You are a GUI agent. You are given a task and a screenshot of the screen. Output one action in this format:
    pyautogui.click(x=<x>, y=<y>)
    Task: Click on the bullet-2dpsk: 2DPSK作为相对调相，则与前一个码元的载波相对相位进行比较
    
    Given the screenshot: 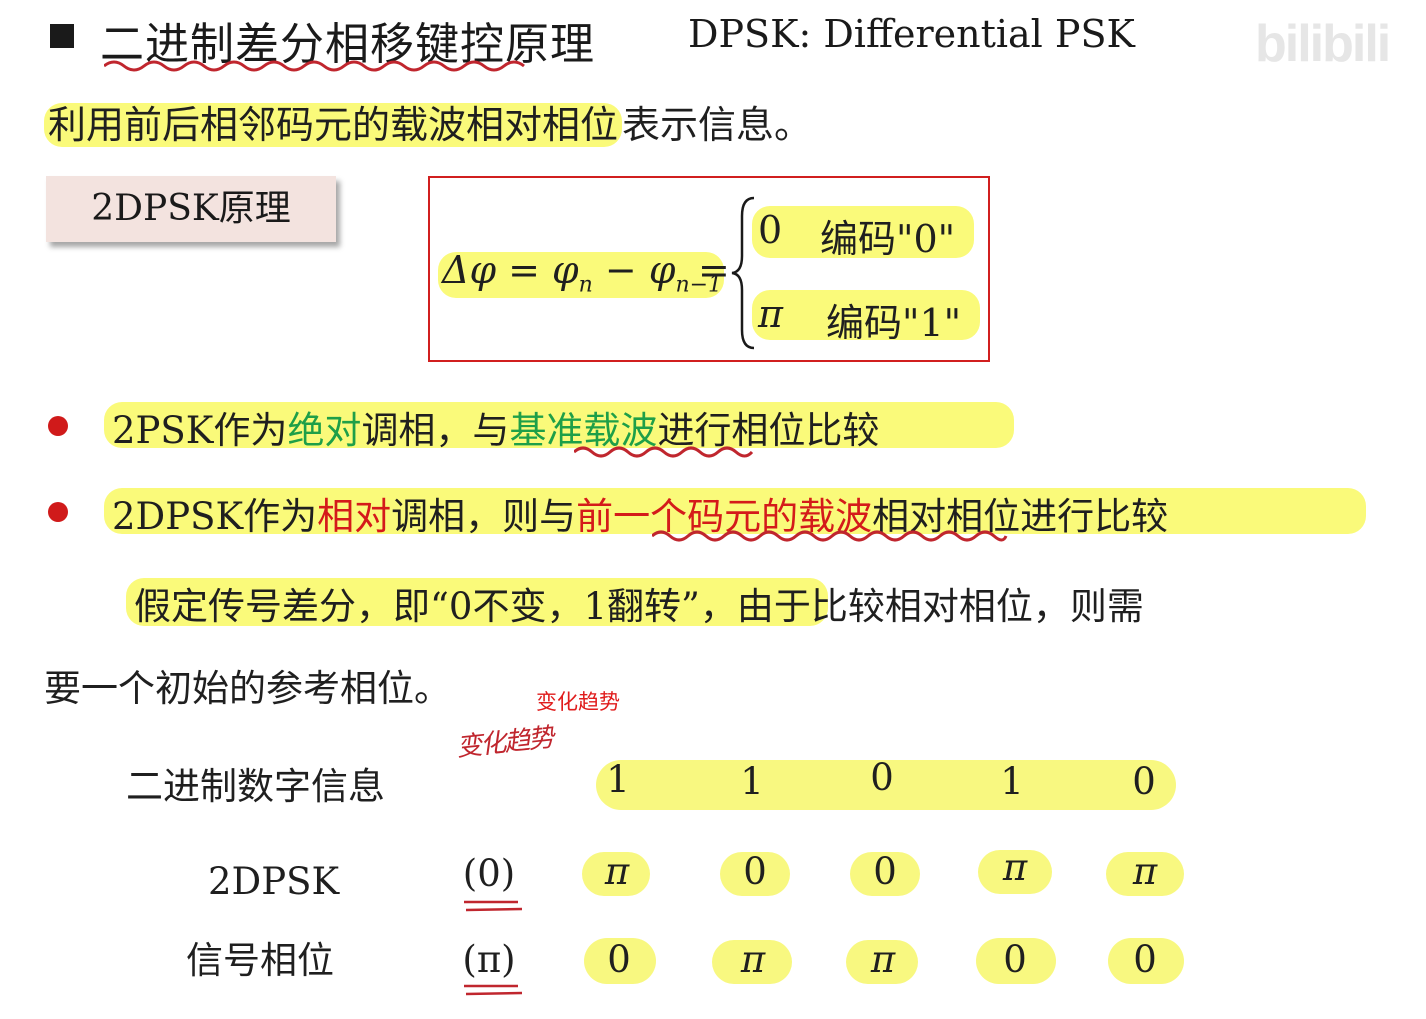 What is the action you would take?
    pyautogui.click(x=640, y=516)
    